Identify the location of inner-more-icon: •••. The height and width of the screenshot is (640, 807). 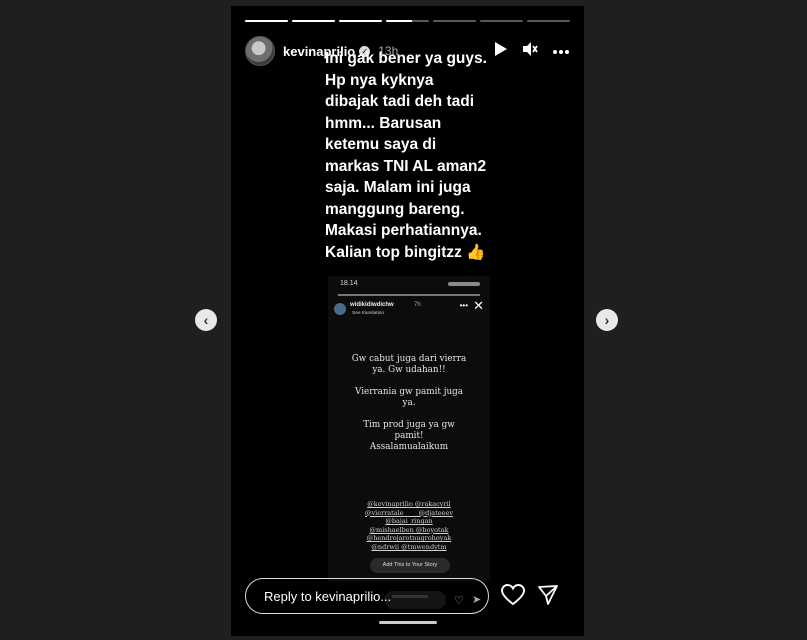
(463, 305).